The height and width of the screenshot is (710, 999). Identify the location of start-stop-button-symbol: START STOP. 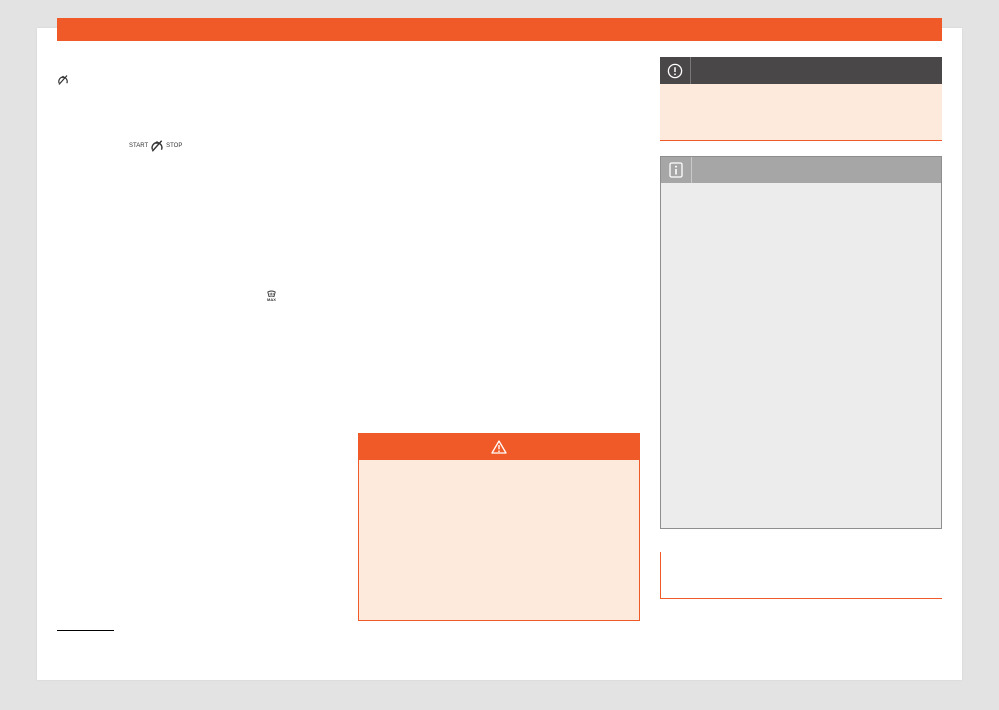
(155, 146).